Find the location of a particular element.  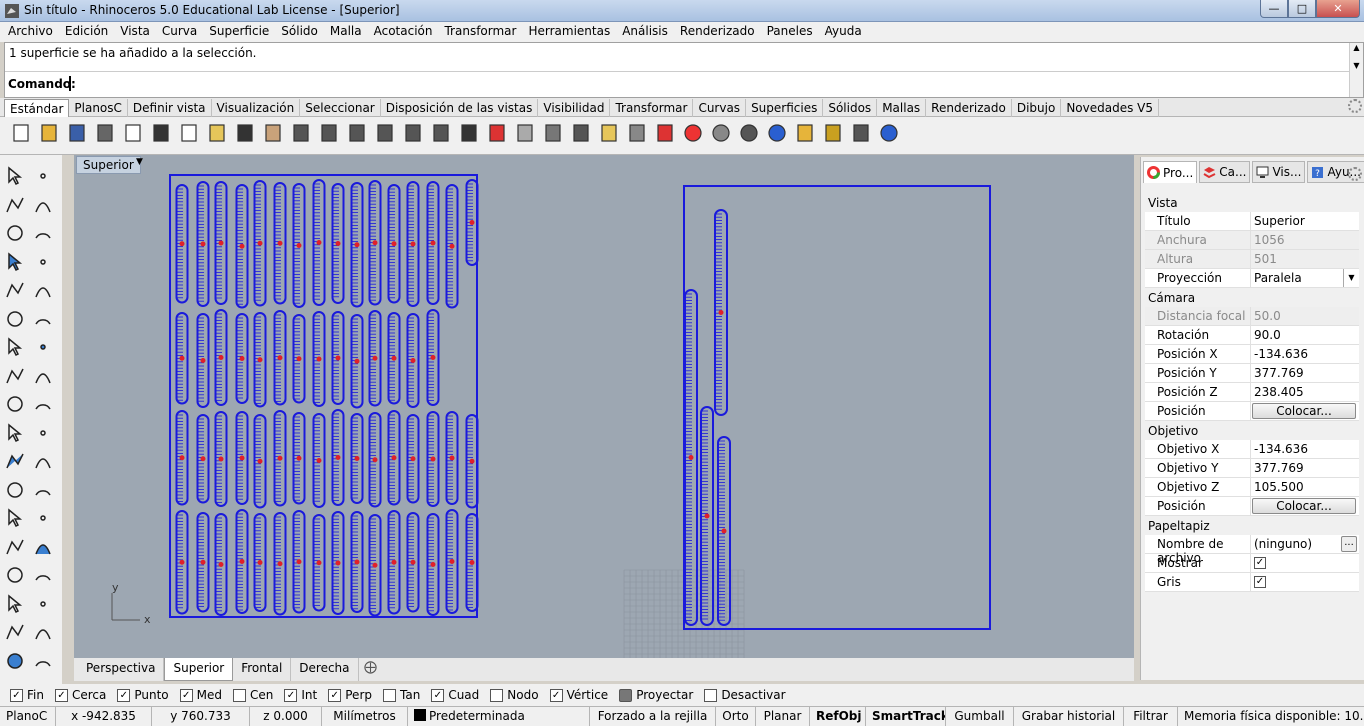

align-icon is located at coordinates (43, 604).